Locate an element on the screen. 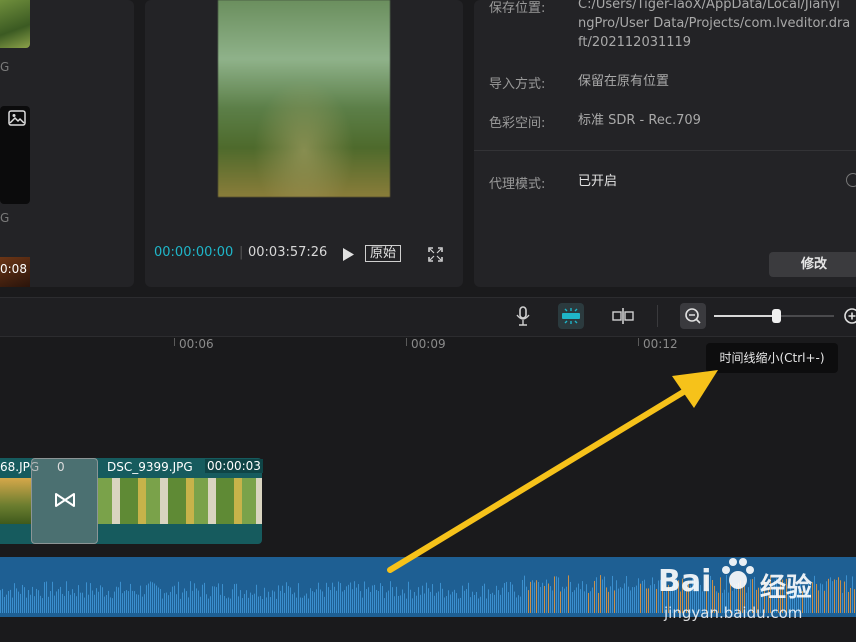 The image size is (856, 642). play-icon is located at coordinates (348, 254).